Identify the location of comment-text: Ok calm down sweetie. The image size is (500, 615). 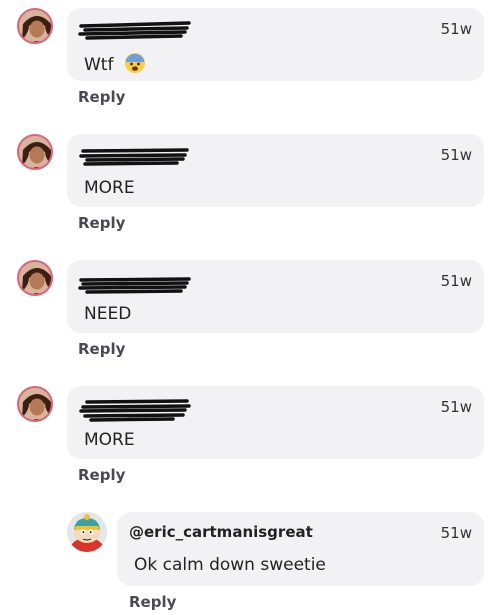
(230, 565).